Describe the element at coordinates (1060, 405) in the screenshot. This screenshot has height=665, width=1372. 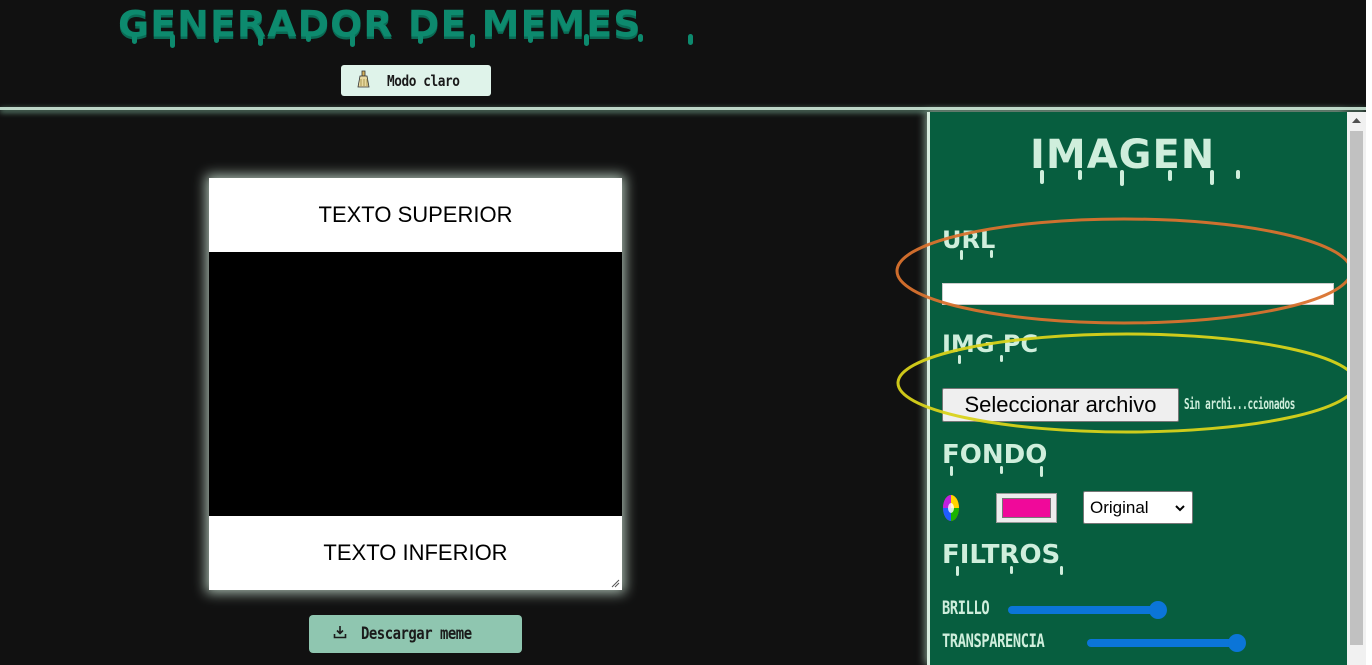
I see `select-file-button: Seleccionar archivo` at that location.